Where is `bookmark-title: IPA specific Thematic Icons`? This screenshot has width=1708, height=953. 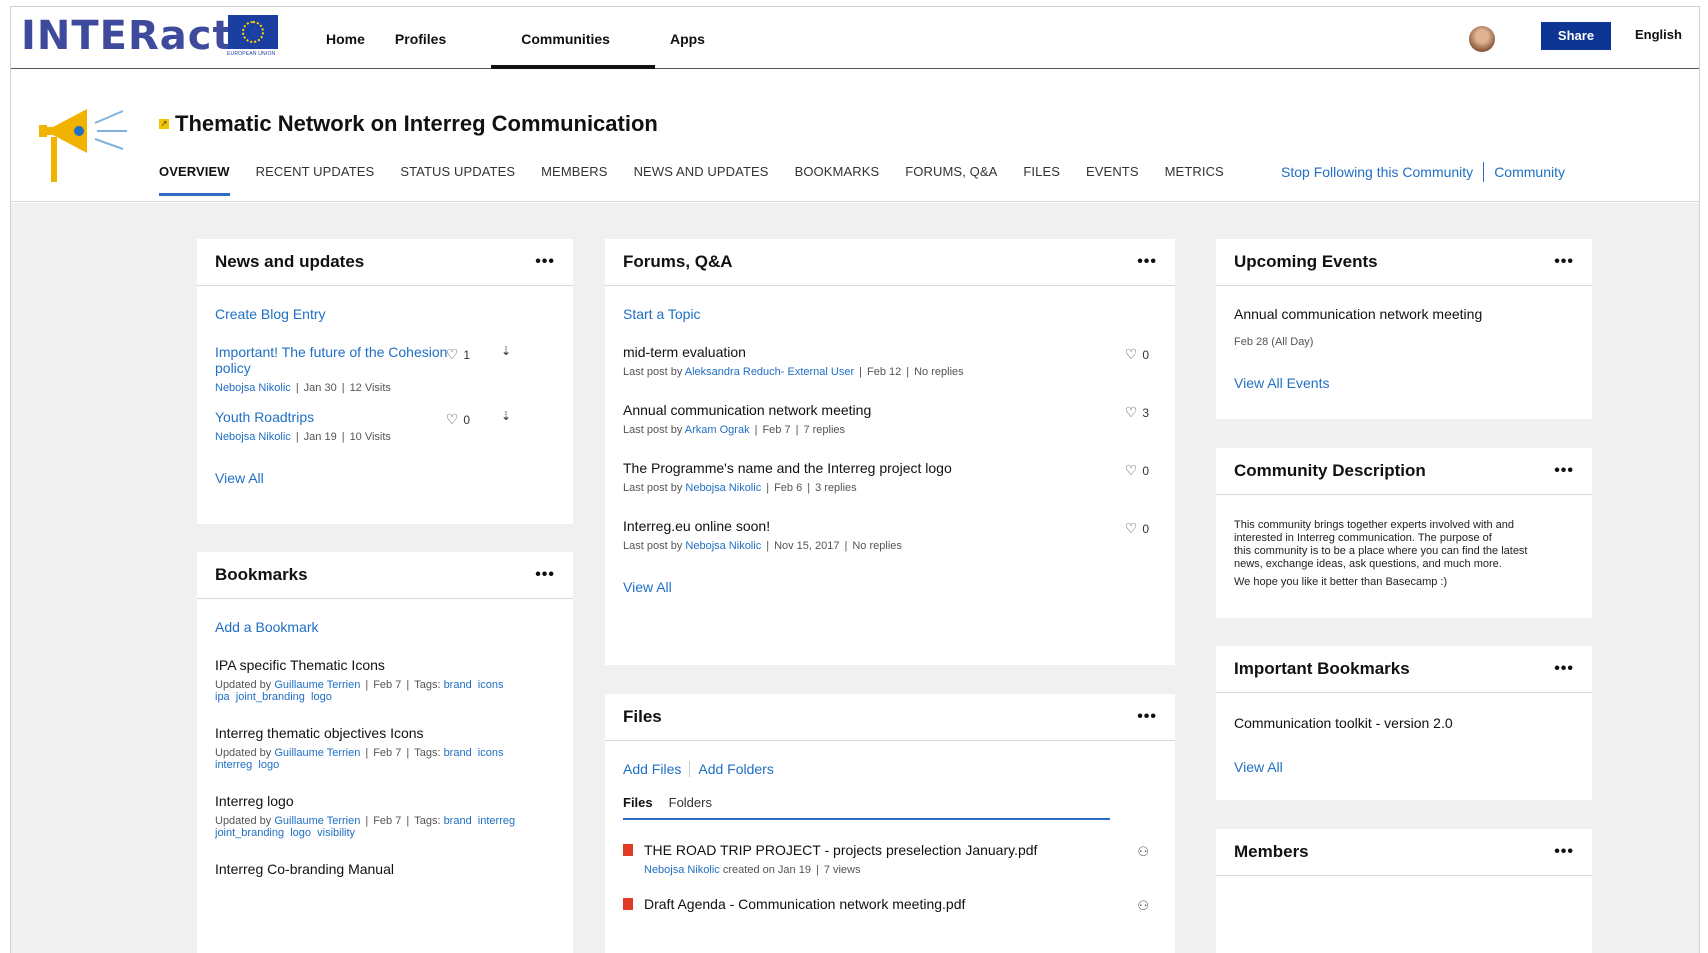
bookmark-title: IPA specific Thematic Icons is located at coordinates (385, 665).